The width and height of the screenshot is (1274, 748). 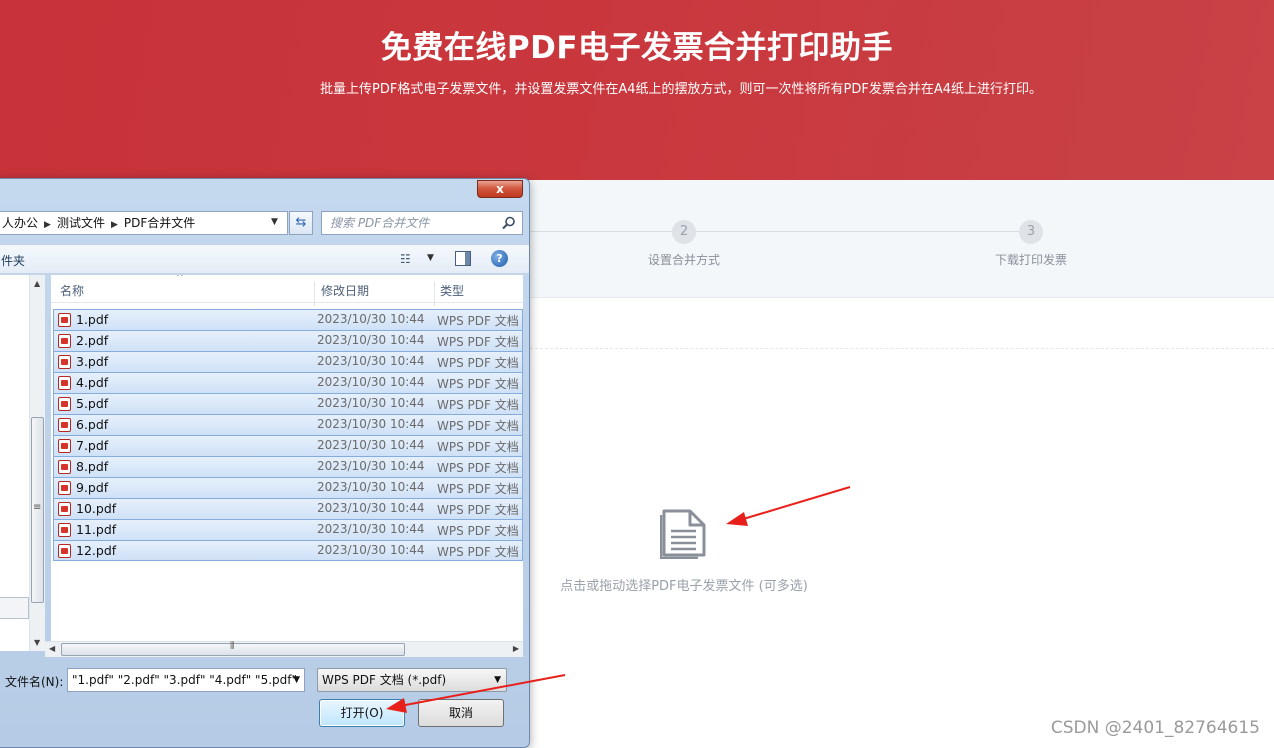 I want to click on annotation-arrows, so click(x=618, y=599).